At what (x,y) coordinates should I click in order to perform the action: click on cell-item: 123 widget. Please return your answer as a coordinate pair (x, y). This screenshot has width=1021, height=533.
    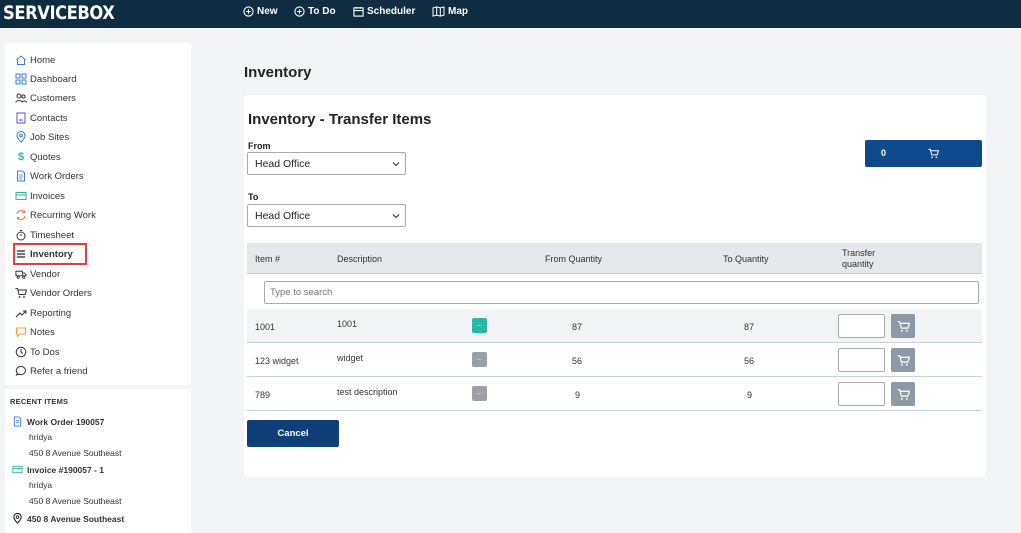
    Looking at the image, I should click on (277, 361).